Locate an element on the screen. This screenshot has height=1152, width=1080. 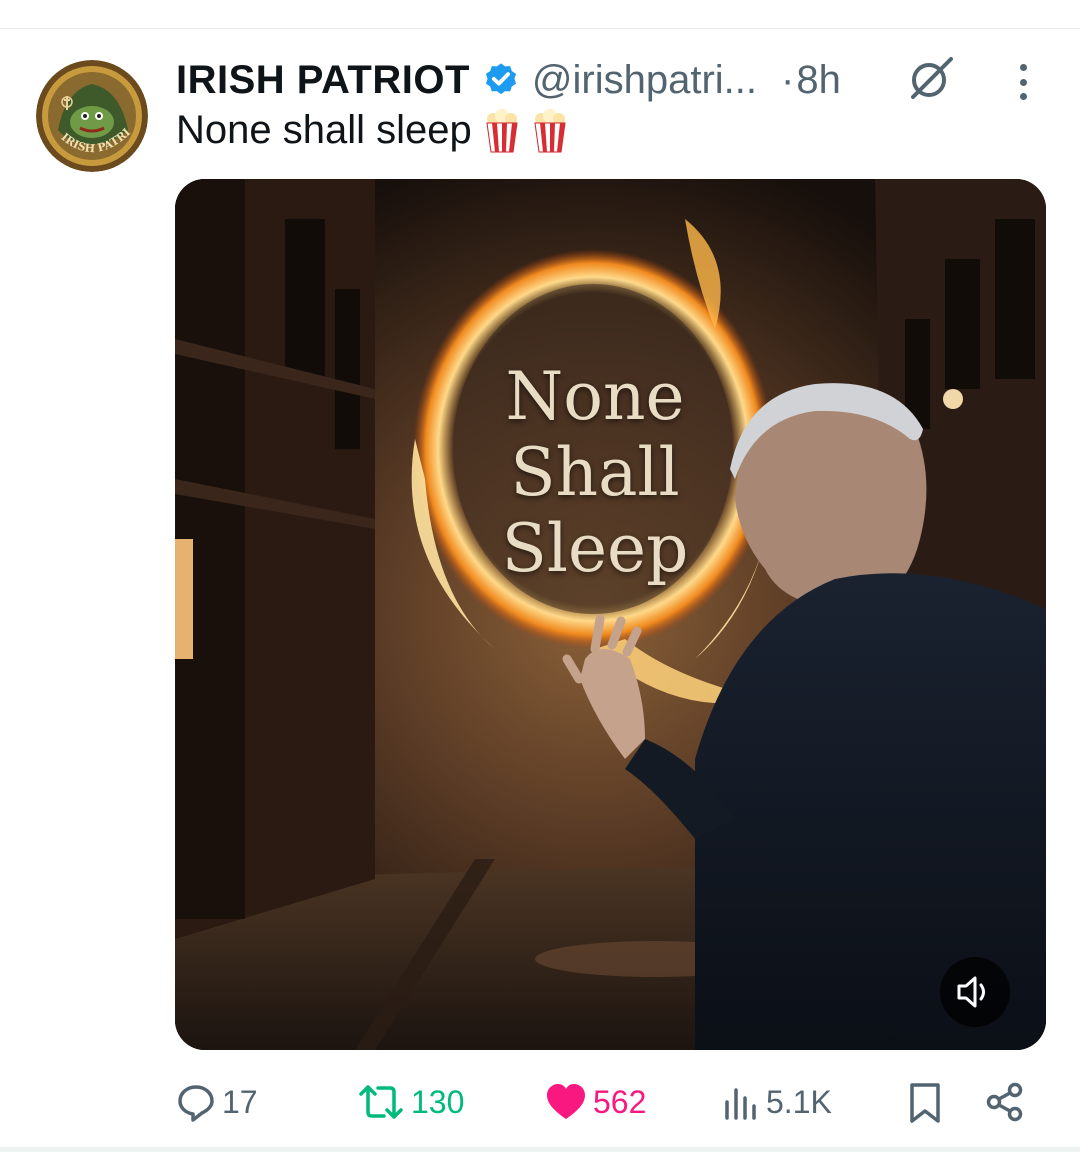
heart-icon is located at coordinates (566, 1102).